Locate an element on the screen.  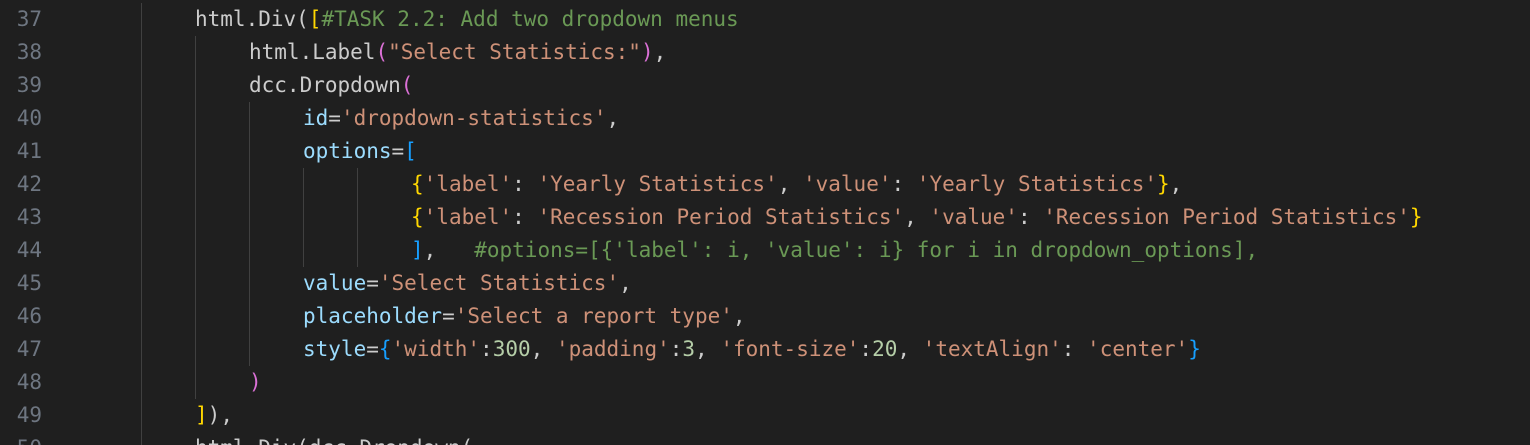
code-token: 'padding' is located at coordinates (612, 349).